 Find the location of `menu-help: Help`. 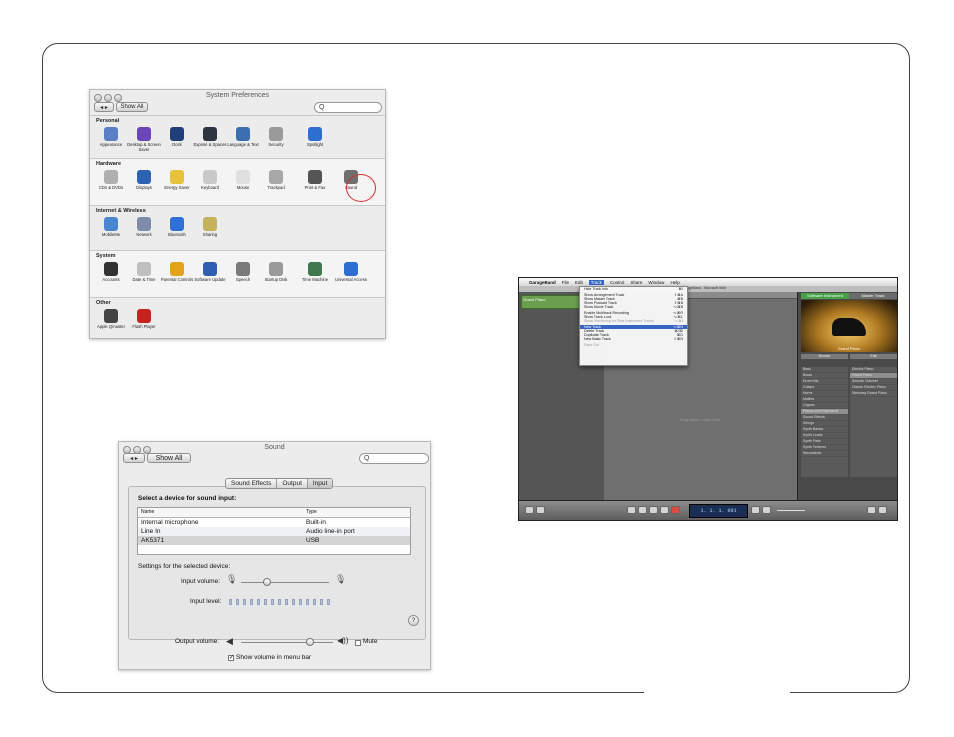

menu-help: Help is located at coordinates (674, 282).